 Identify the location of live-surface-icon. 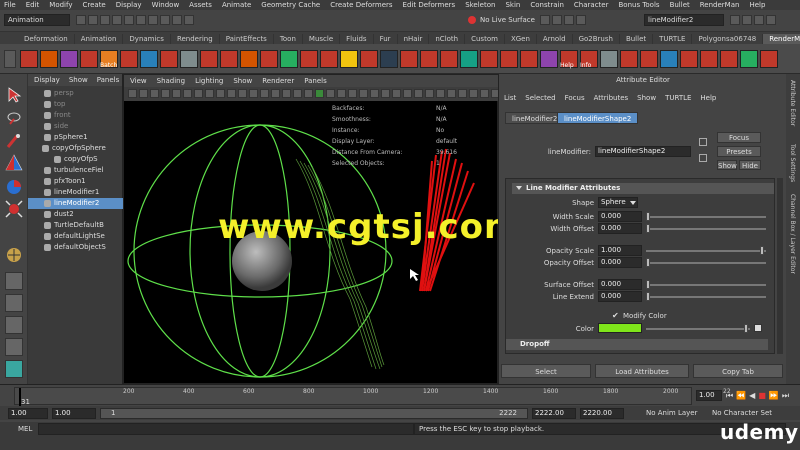
(472, 20).